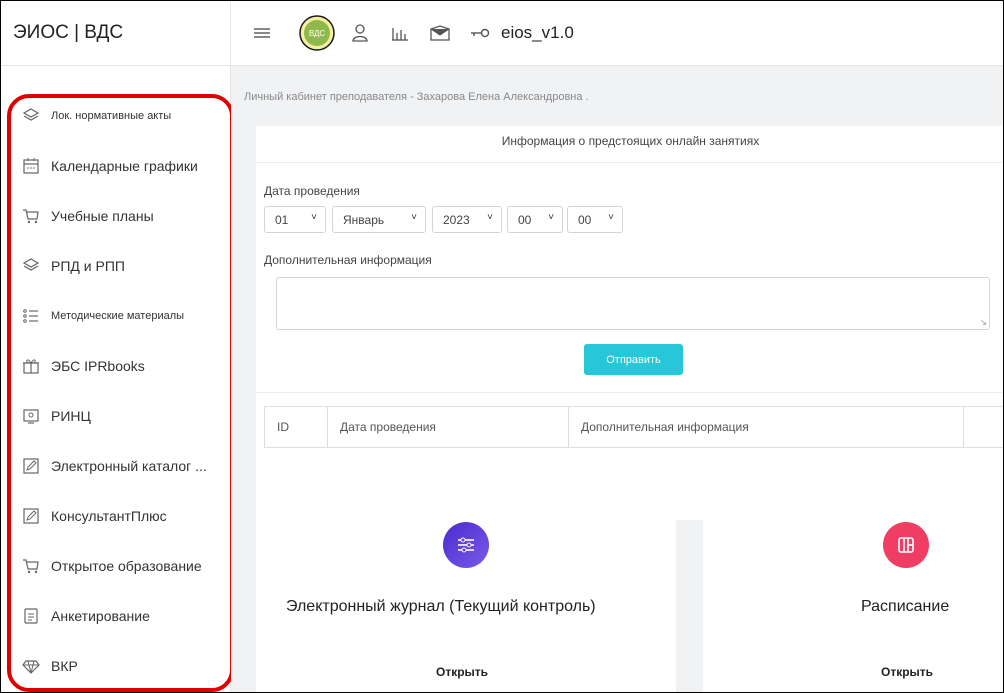 This screenshot has height=693, width=1004. I want to click on brand-title: ЭИОС | ВДС, so click(115, 33).